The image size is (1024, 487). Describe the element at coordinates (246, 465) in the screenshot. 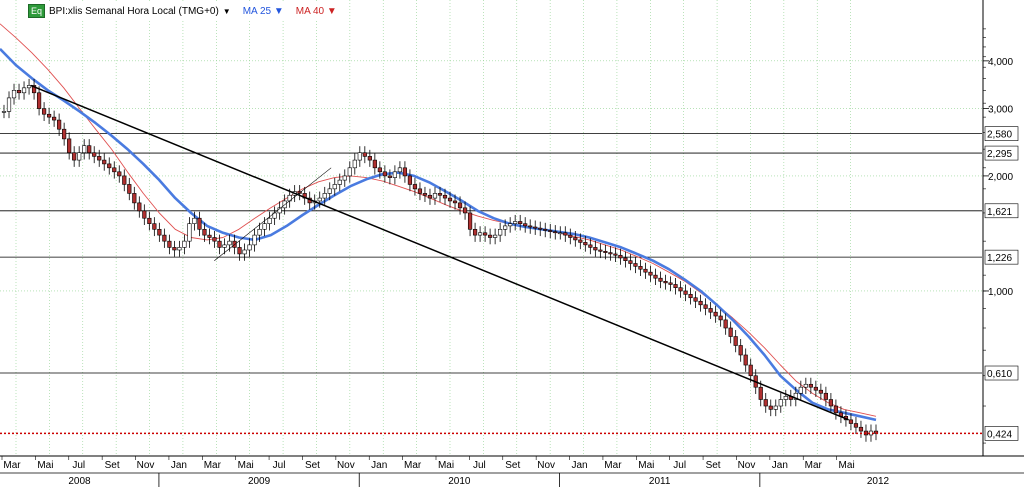

I see `x-month-label: Mai` at that location.